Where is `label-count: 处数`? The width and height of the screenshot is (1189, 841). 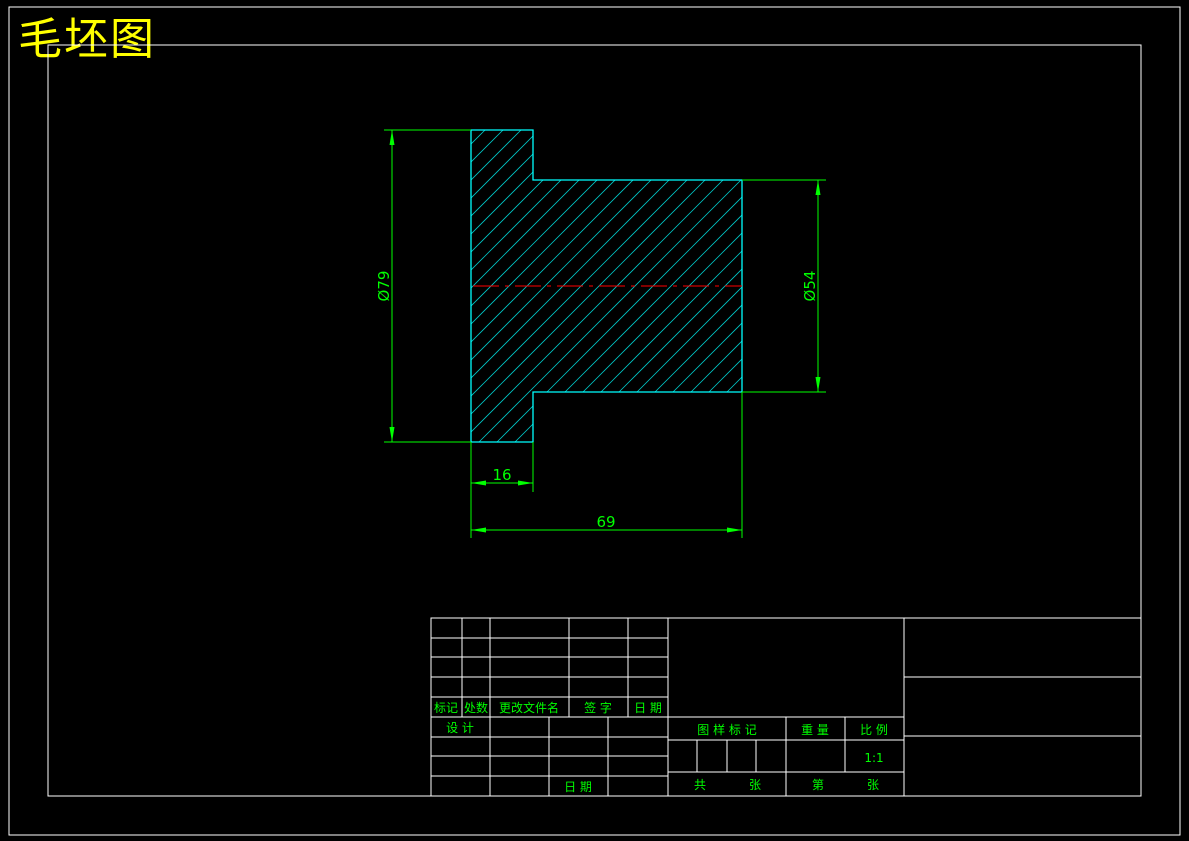
label-count: 处数 is located at coordinates (476, 707).